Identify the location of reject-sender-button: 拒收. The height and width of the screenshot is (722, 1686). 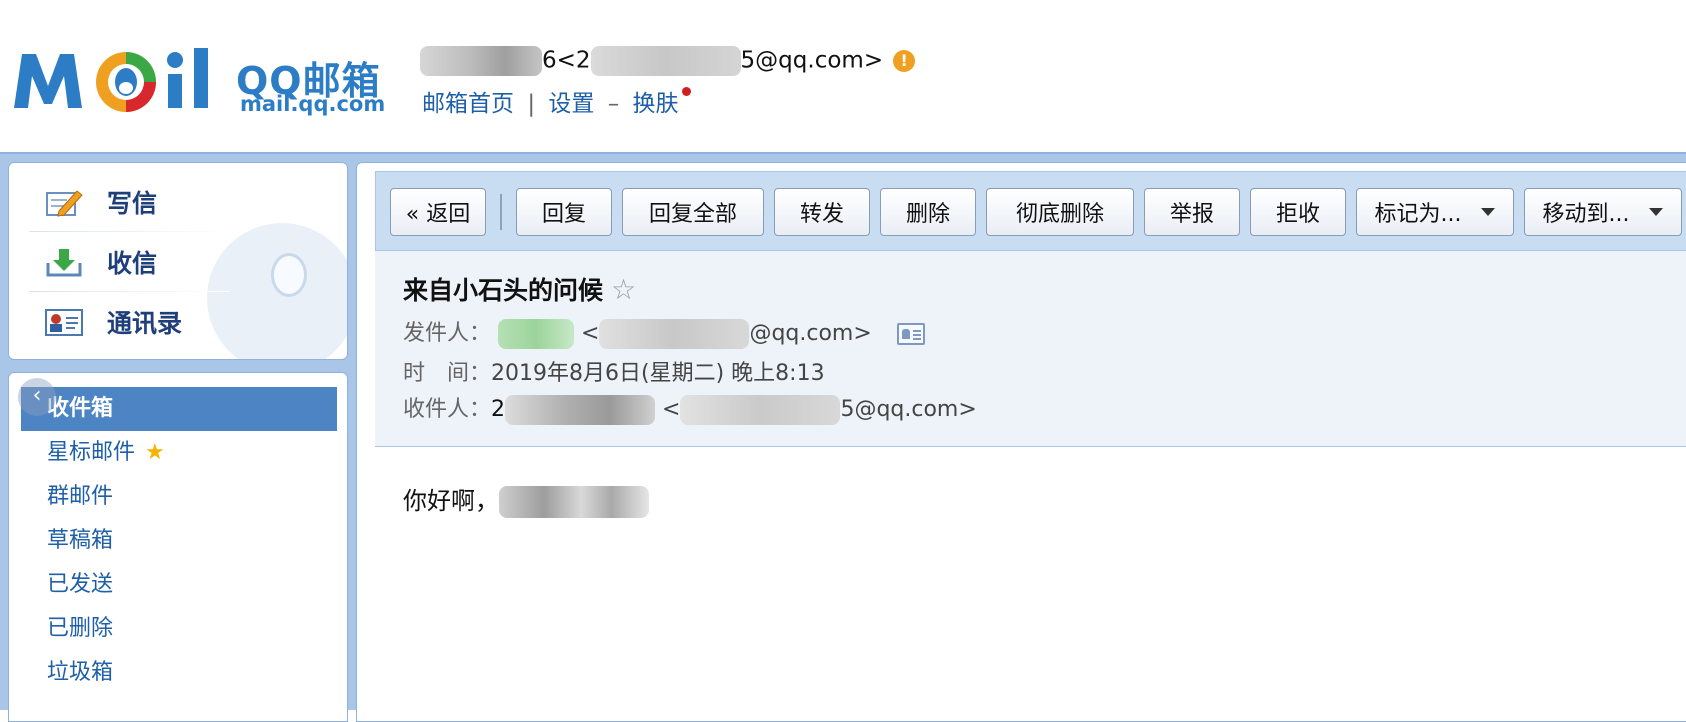
(1298, 212).